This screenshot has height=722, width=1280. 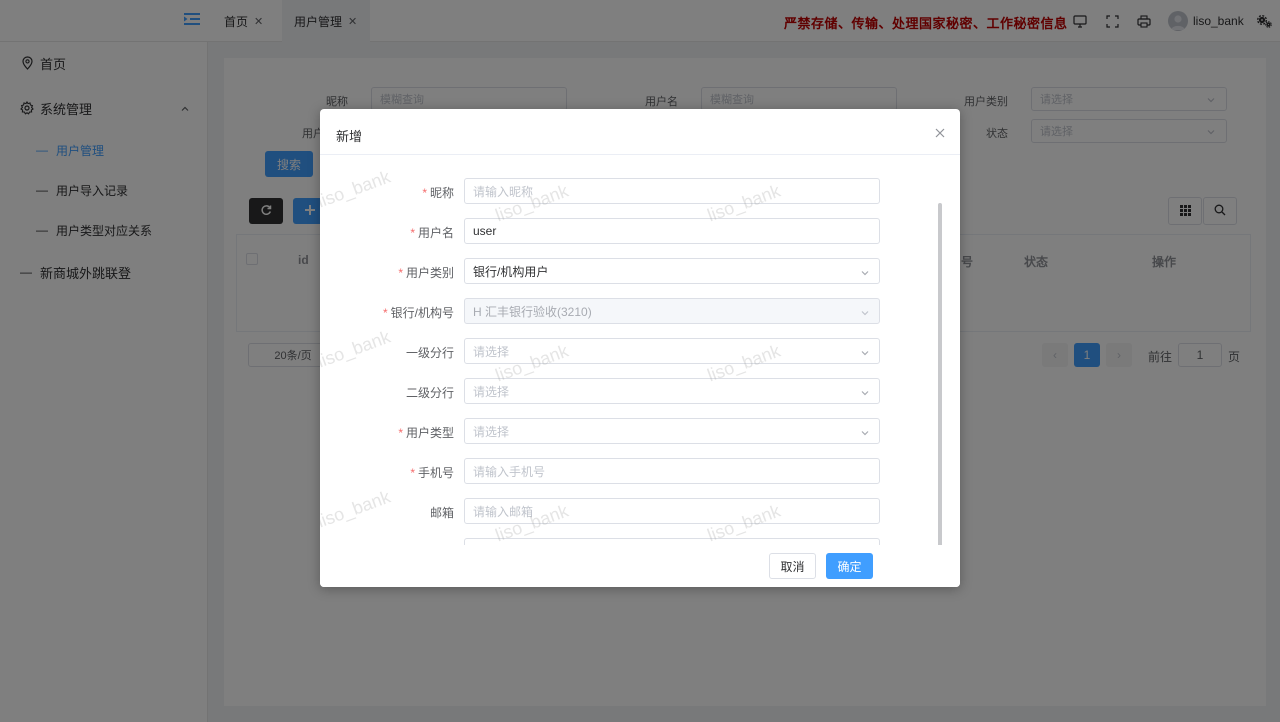 I want to click on form-row-primary-branch: 一级分行 请选择, so click(x=630, y=351).